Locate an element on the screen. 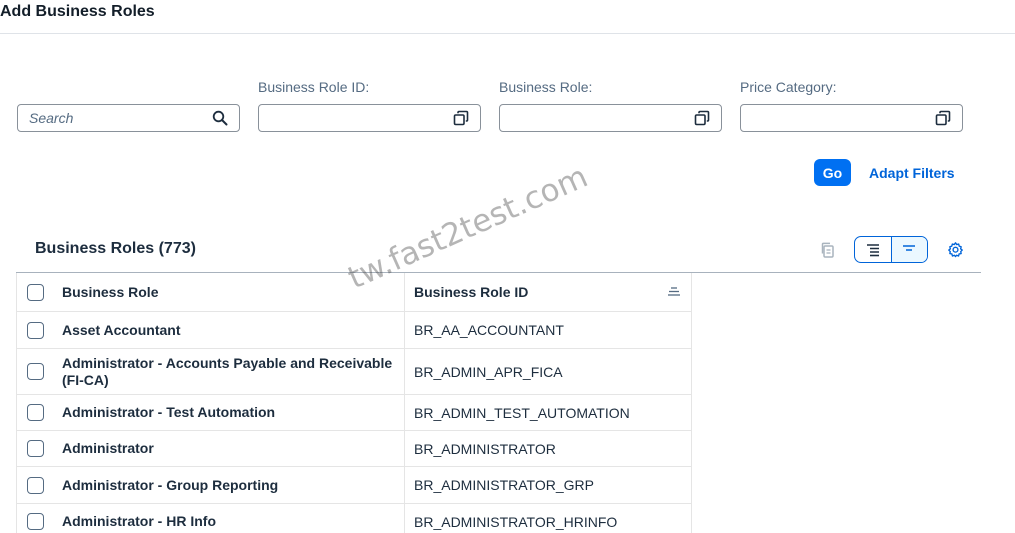 The width and height of the screenshot is (1015, 533). table-title: Business Roles (773) is located at coordinates (115, 248).